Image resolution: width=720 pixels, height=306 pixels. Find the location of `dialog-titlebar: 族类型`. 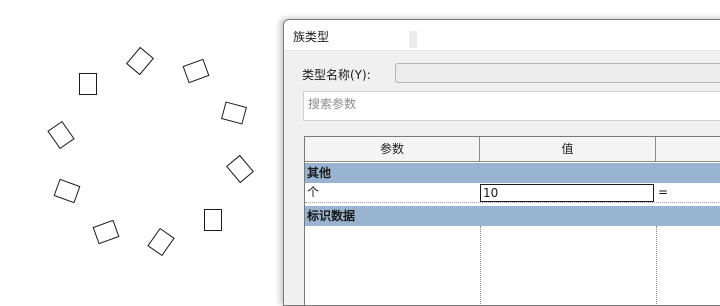

dialog-titlebar: 族类型 is located at coordinates (502, 35).